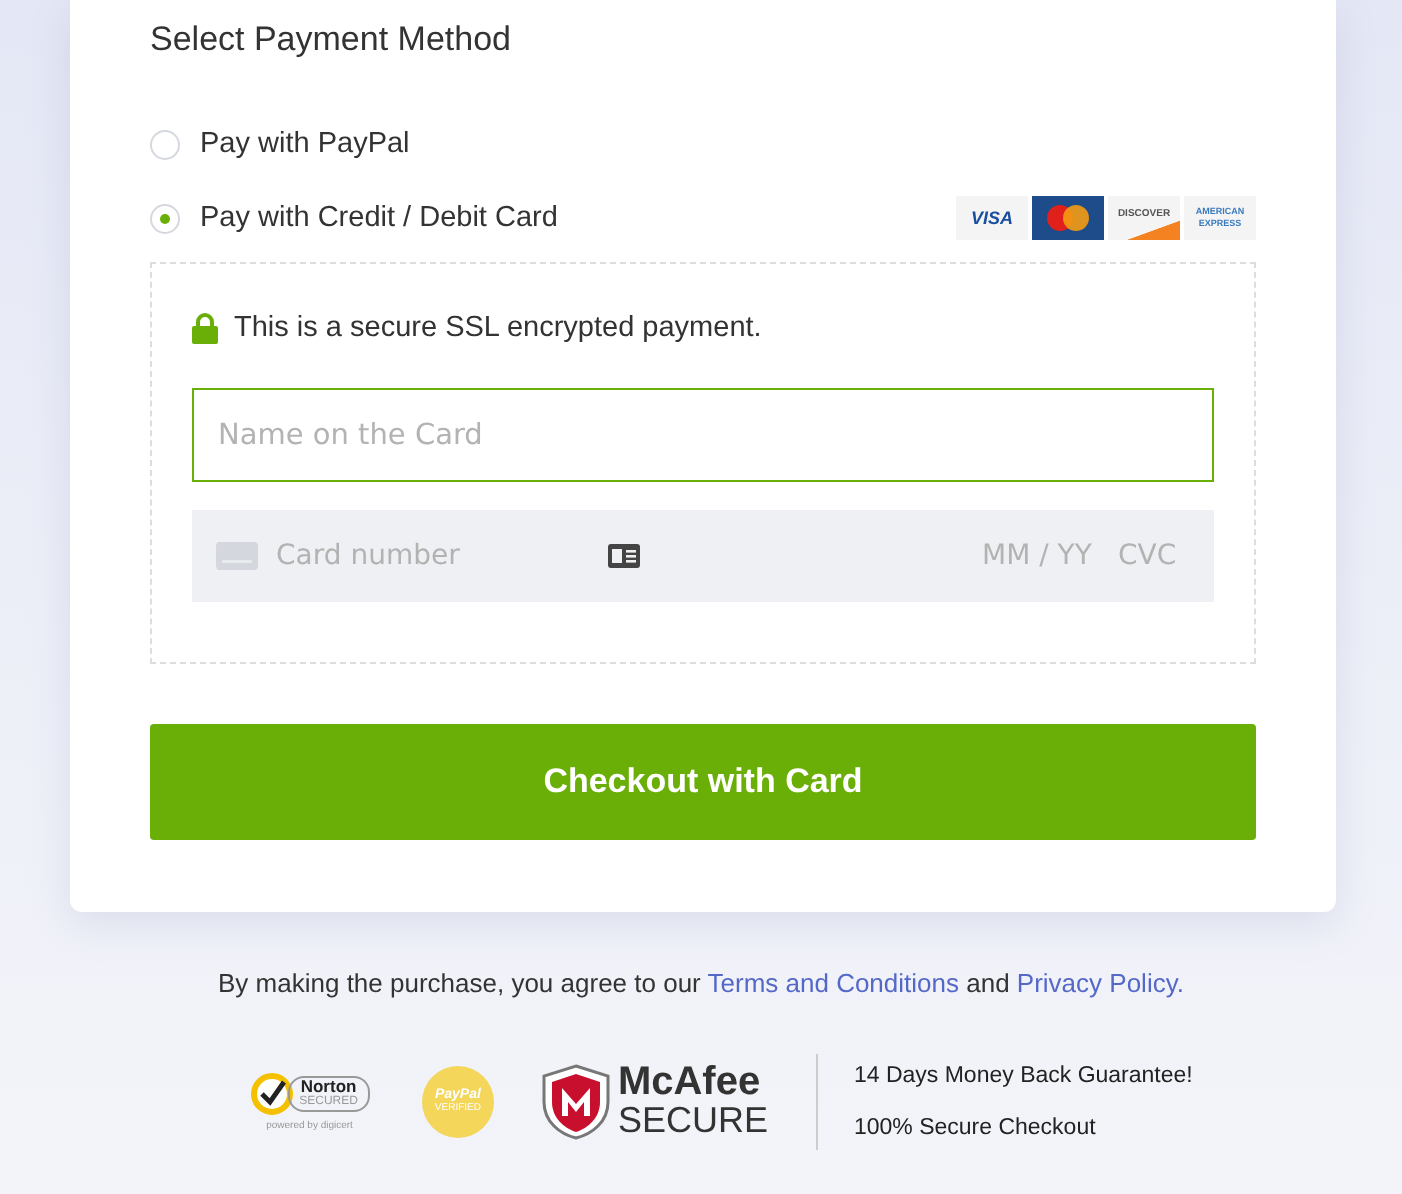  What do you see at coordinates (1068, 218) in the screenshot?
I see `card-logo-icon` at bounding box center [1068, 218].